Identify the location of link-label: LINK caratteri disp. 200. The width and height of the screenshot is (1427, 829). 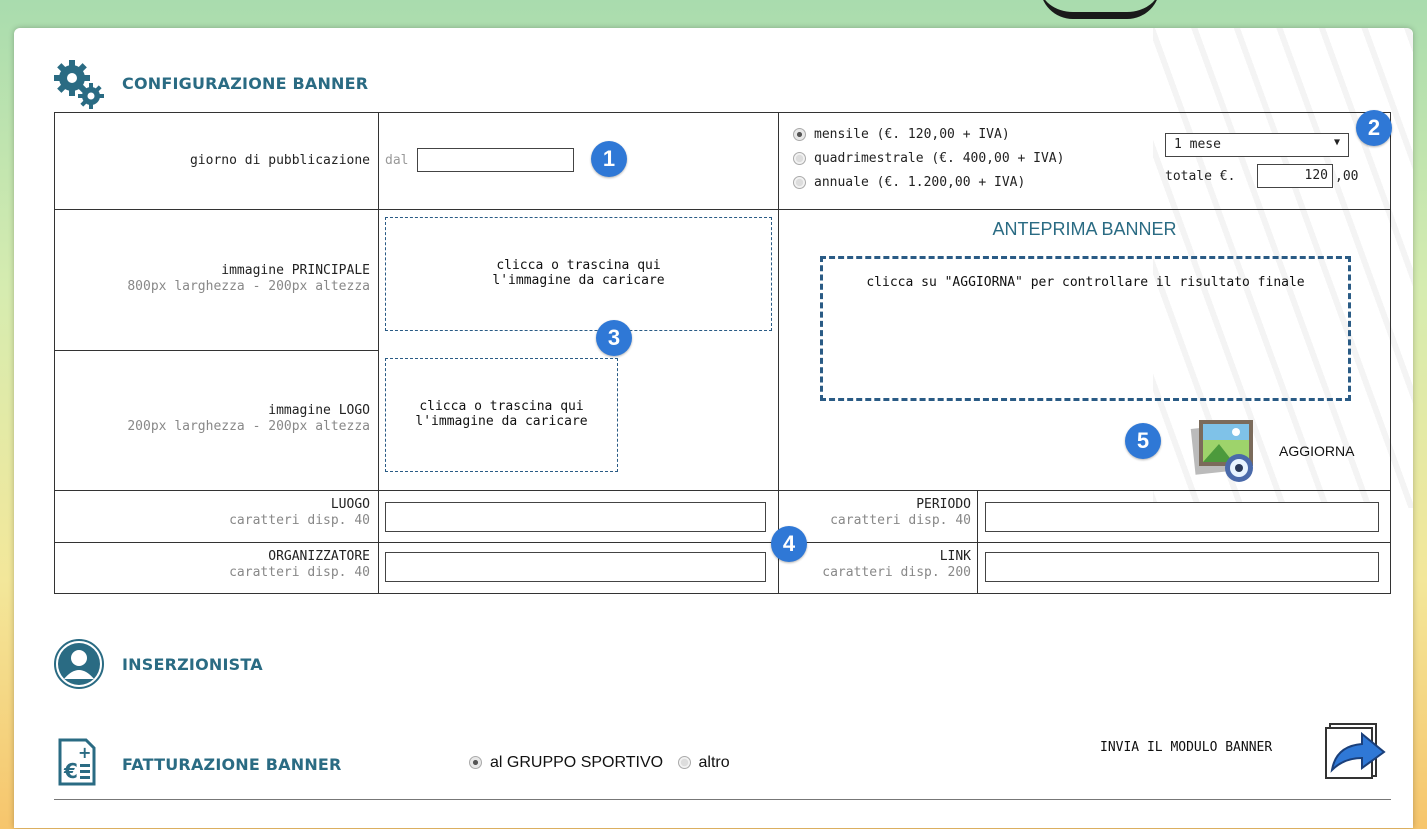
(896, 564).